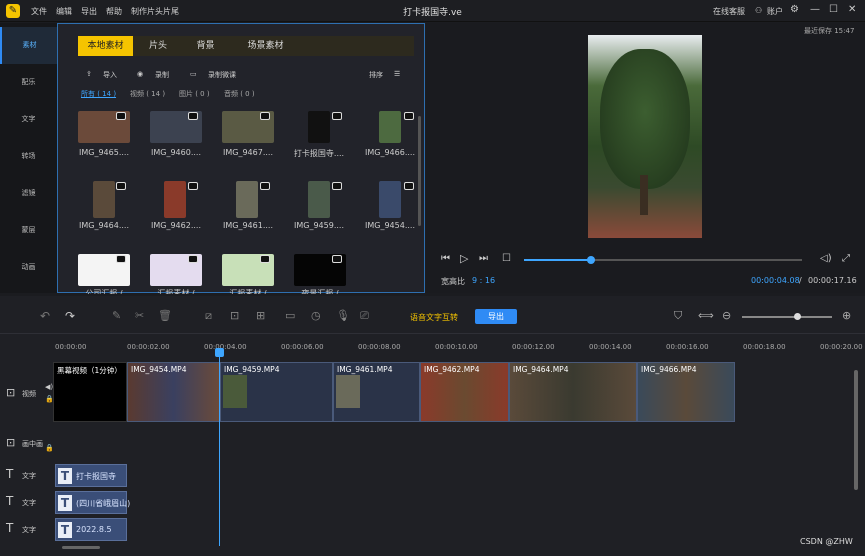 Image resolution: width=865 pixels, height=556 pixels. What do you see at coordinates (645, 136) in the screenshot?
I see `preview-frame` at bounding box center [645, 136].